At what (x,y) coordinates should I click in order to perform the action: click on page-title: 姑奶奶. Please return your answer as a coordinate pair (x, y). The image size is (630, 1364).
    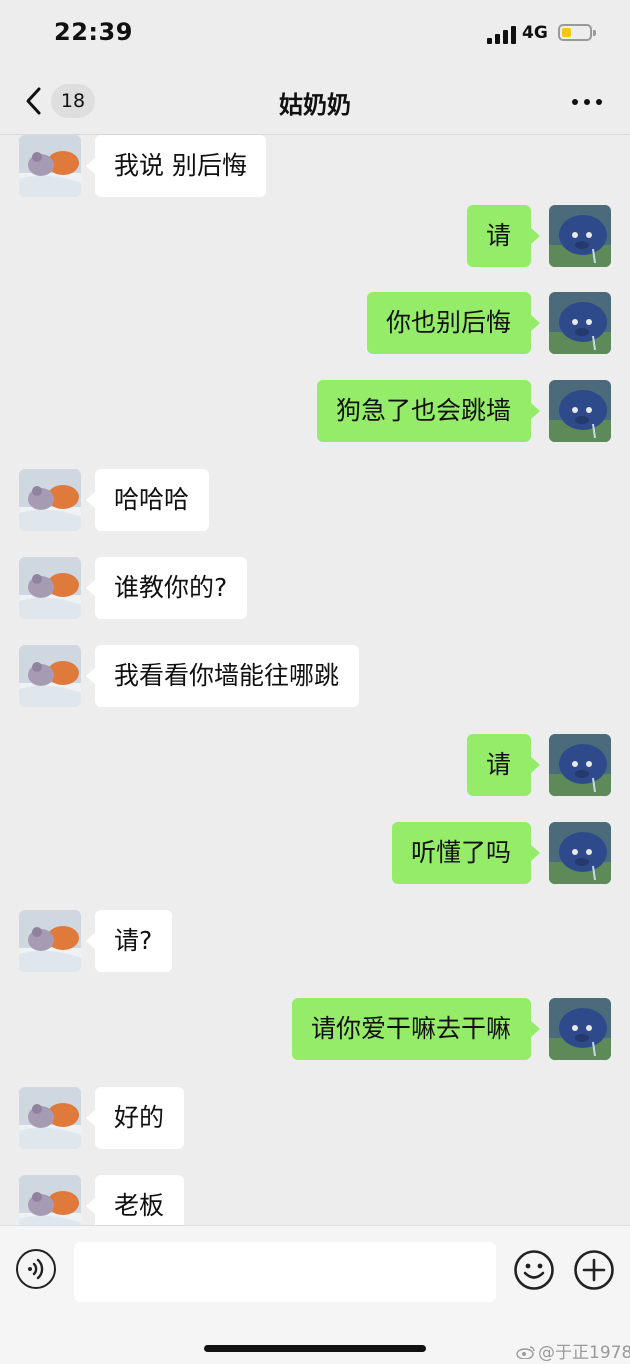
    Looking at the image, I should click on (315, 105).